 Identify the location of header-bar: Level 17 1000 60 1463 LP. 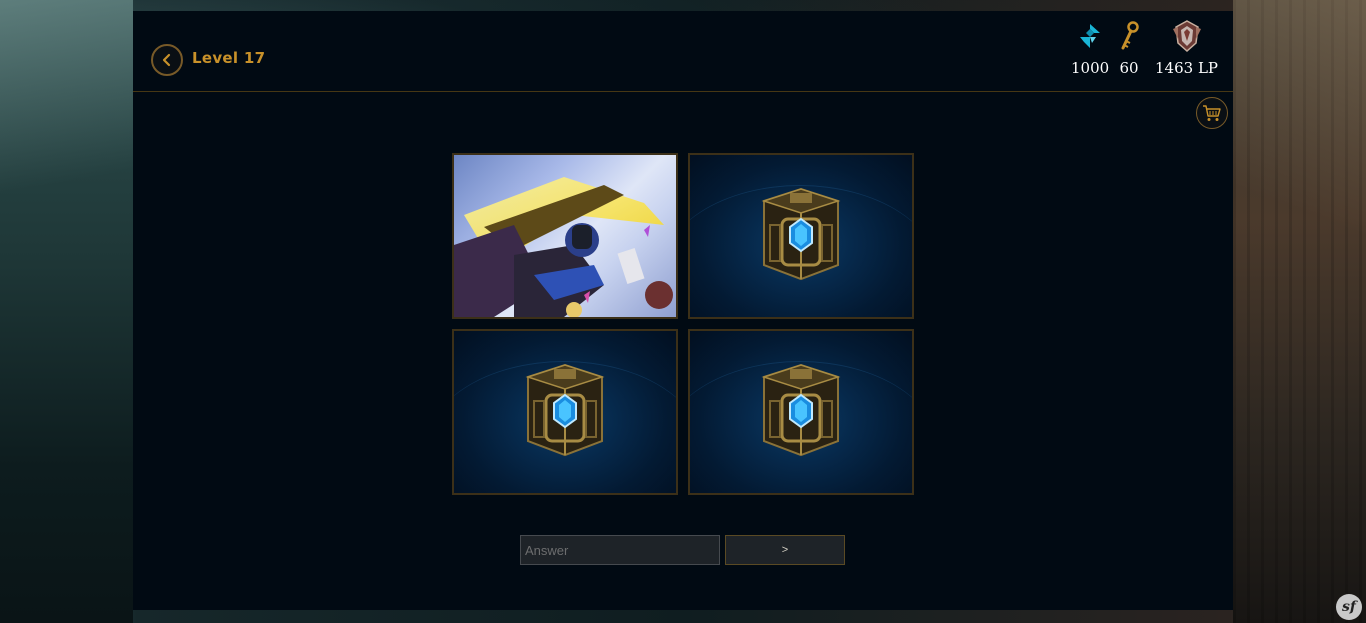
(683, 51).